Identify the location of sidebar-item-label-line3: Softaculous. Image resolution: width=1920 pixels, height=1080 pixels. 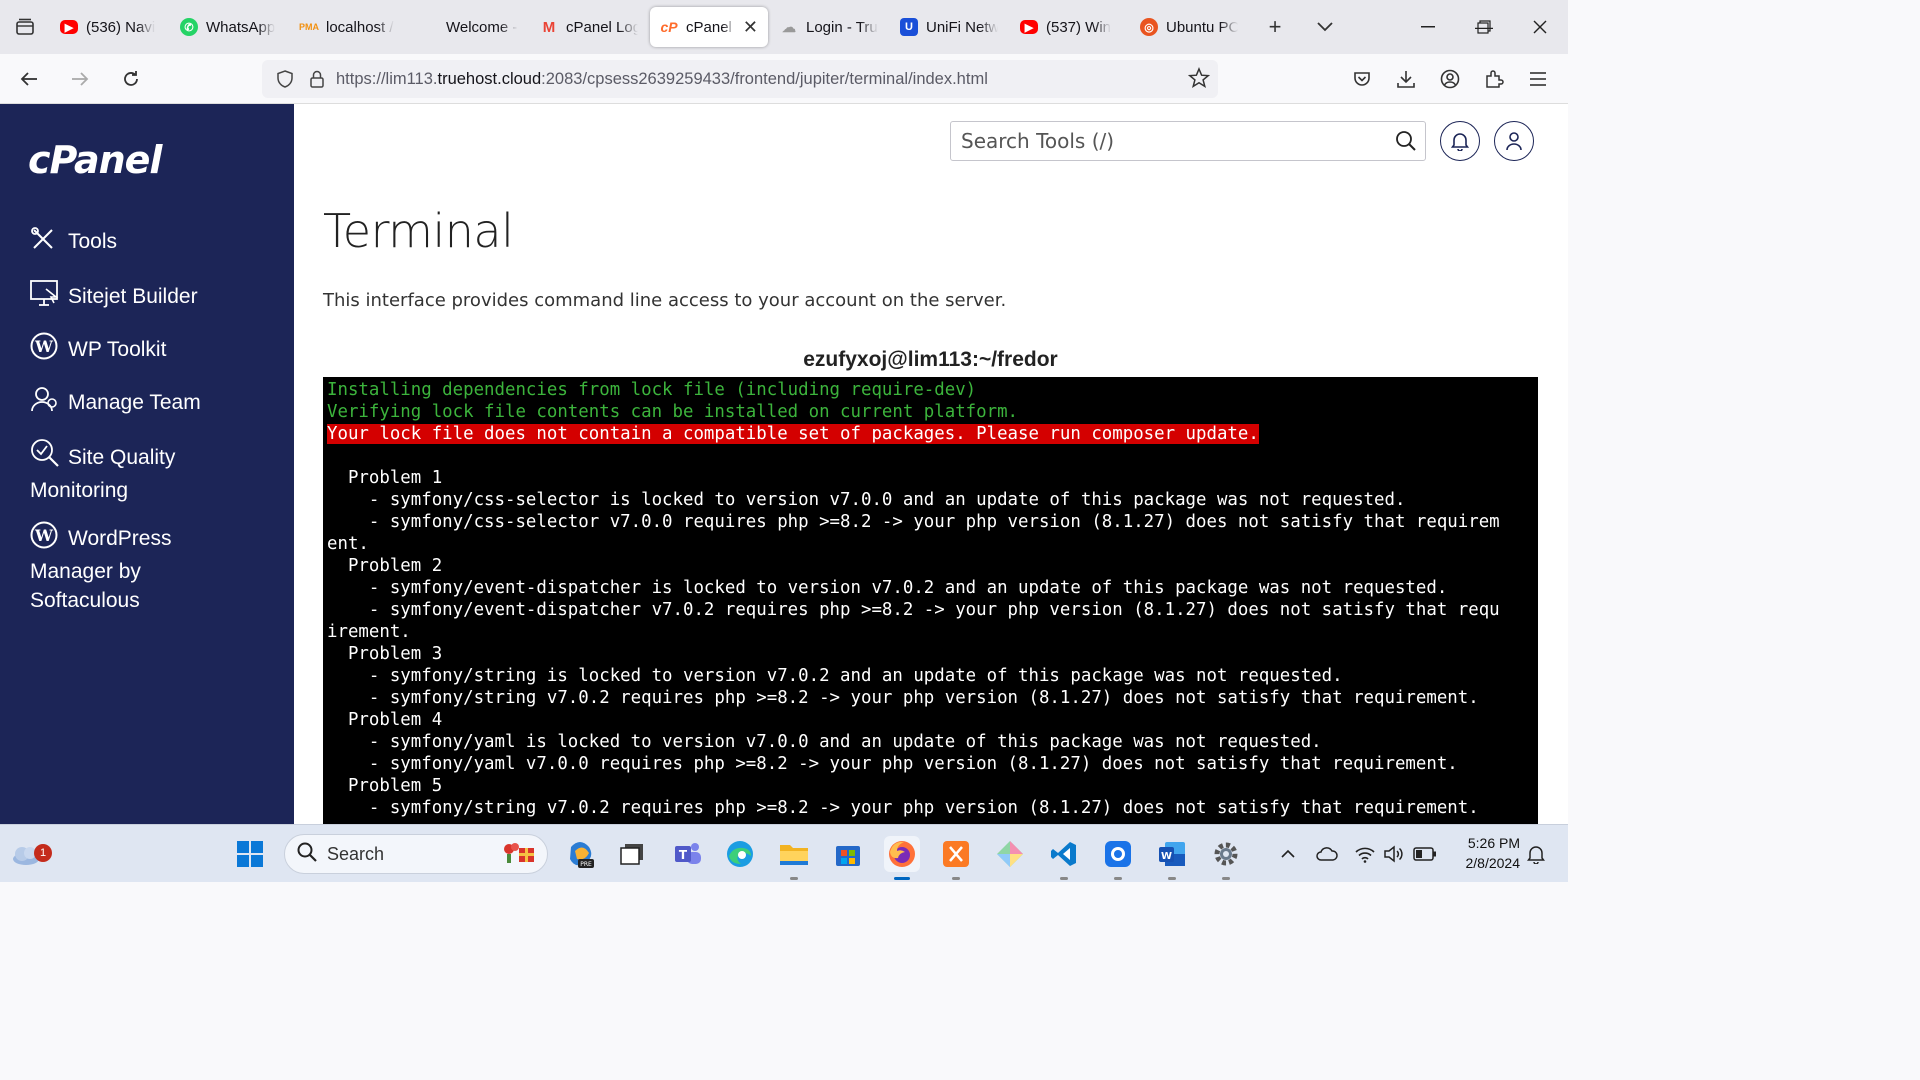
(85, 600).